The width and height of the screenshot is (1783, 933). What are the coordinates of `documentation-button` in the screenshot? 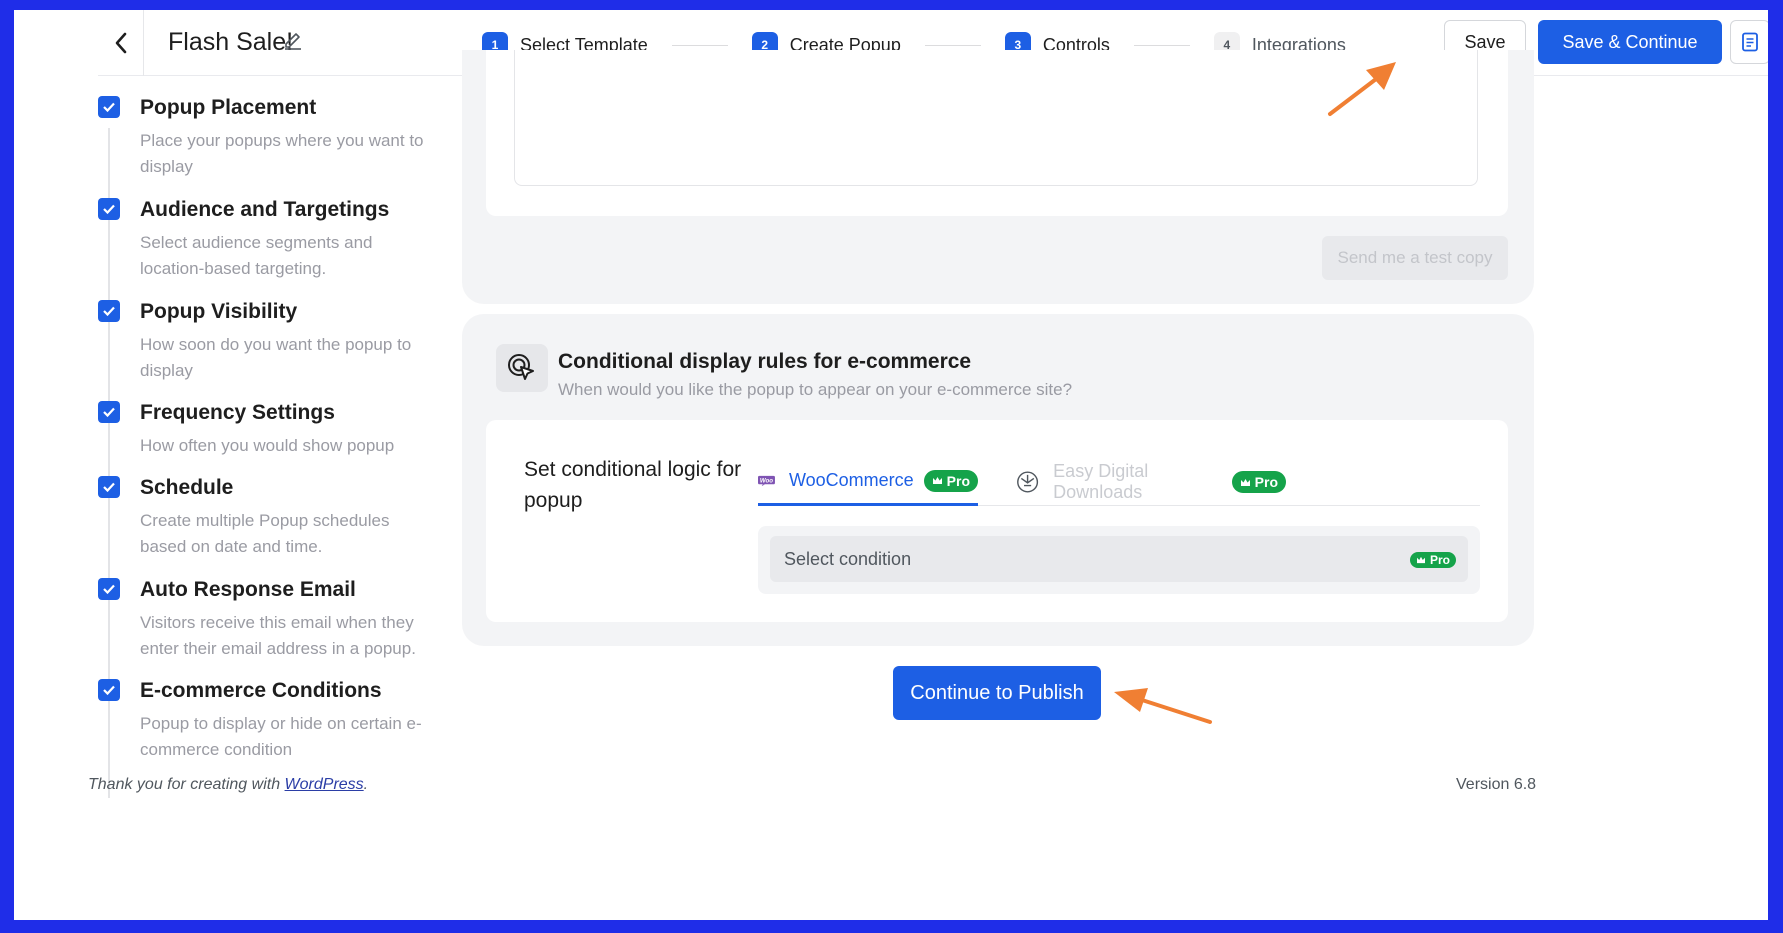 It's located at (1749, 42).